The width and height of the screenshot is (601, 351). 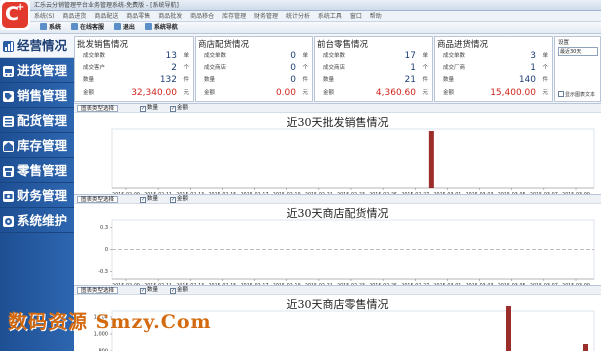 What do you see at coordinates (410, 56) in the screenshot?
I see `row-value: 17` at bounding box center [410, 56].